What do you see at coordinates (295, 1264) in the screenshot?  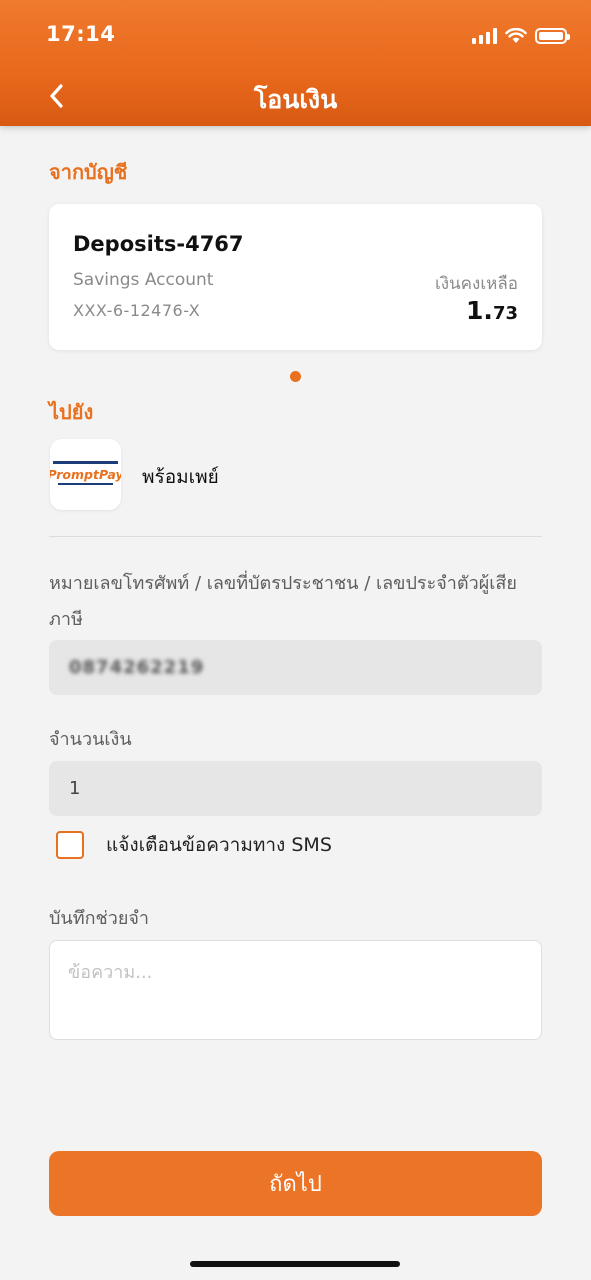 I see `home-indicator` at bounding box center [295, 1264].